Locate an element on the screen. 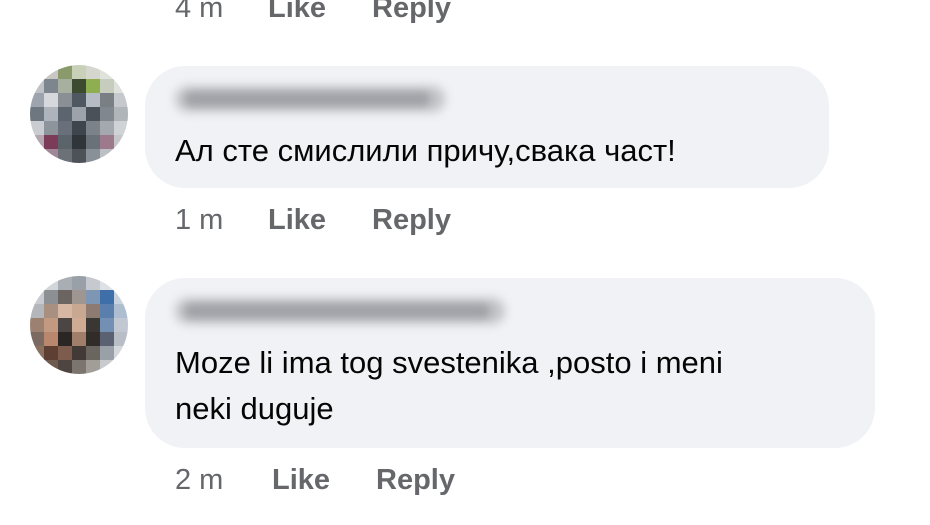 Image resolution: width=930 pixels, height=525 pixels. comment-meta-row: 4 m Like Reply is located at coordinates (313, 12).